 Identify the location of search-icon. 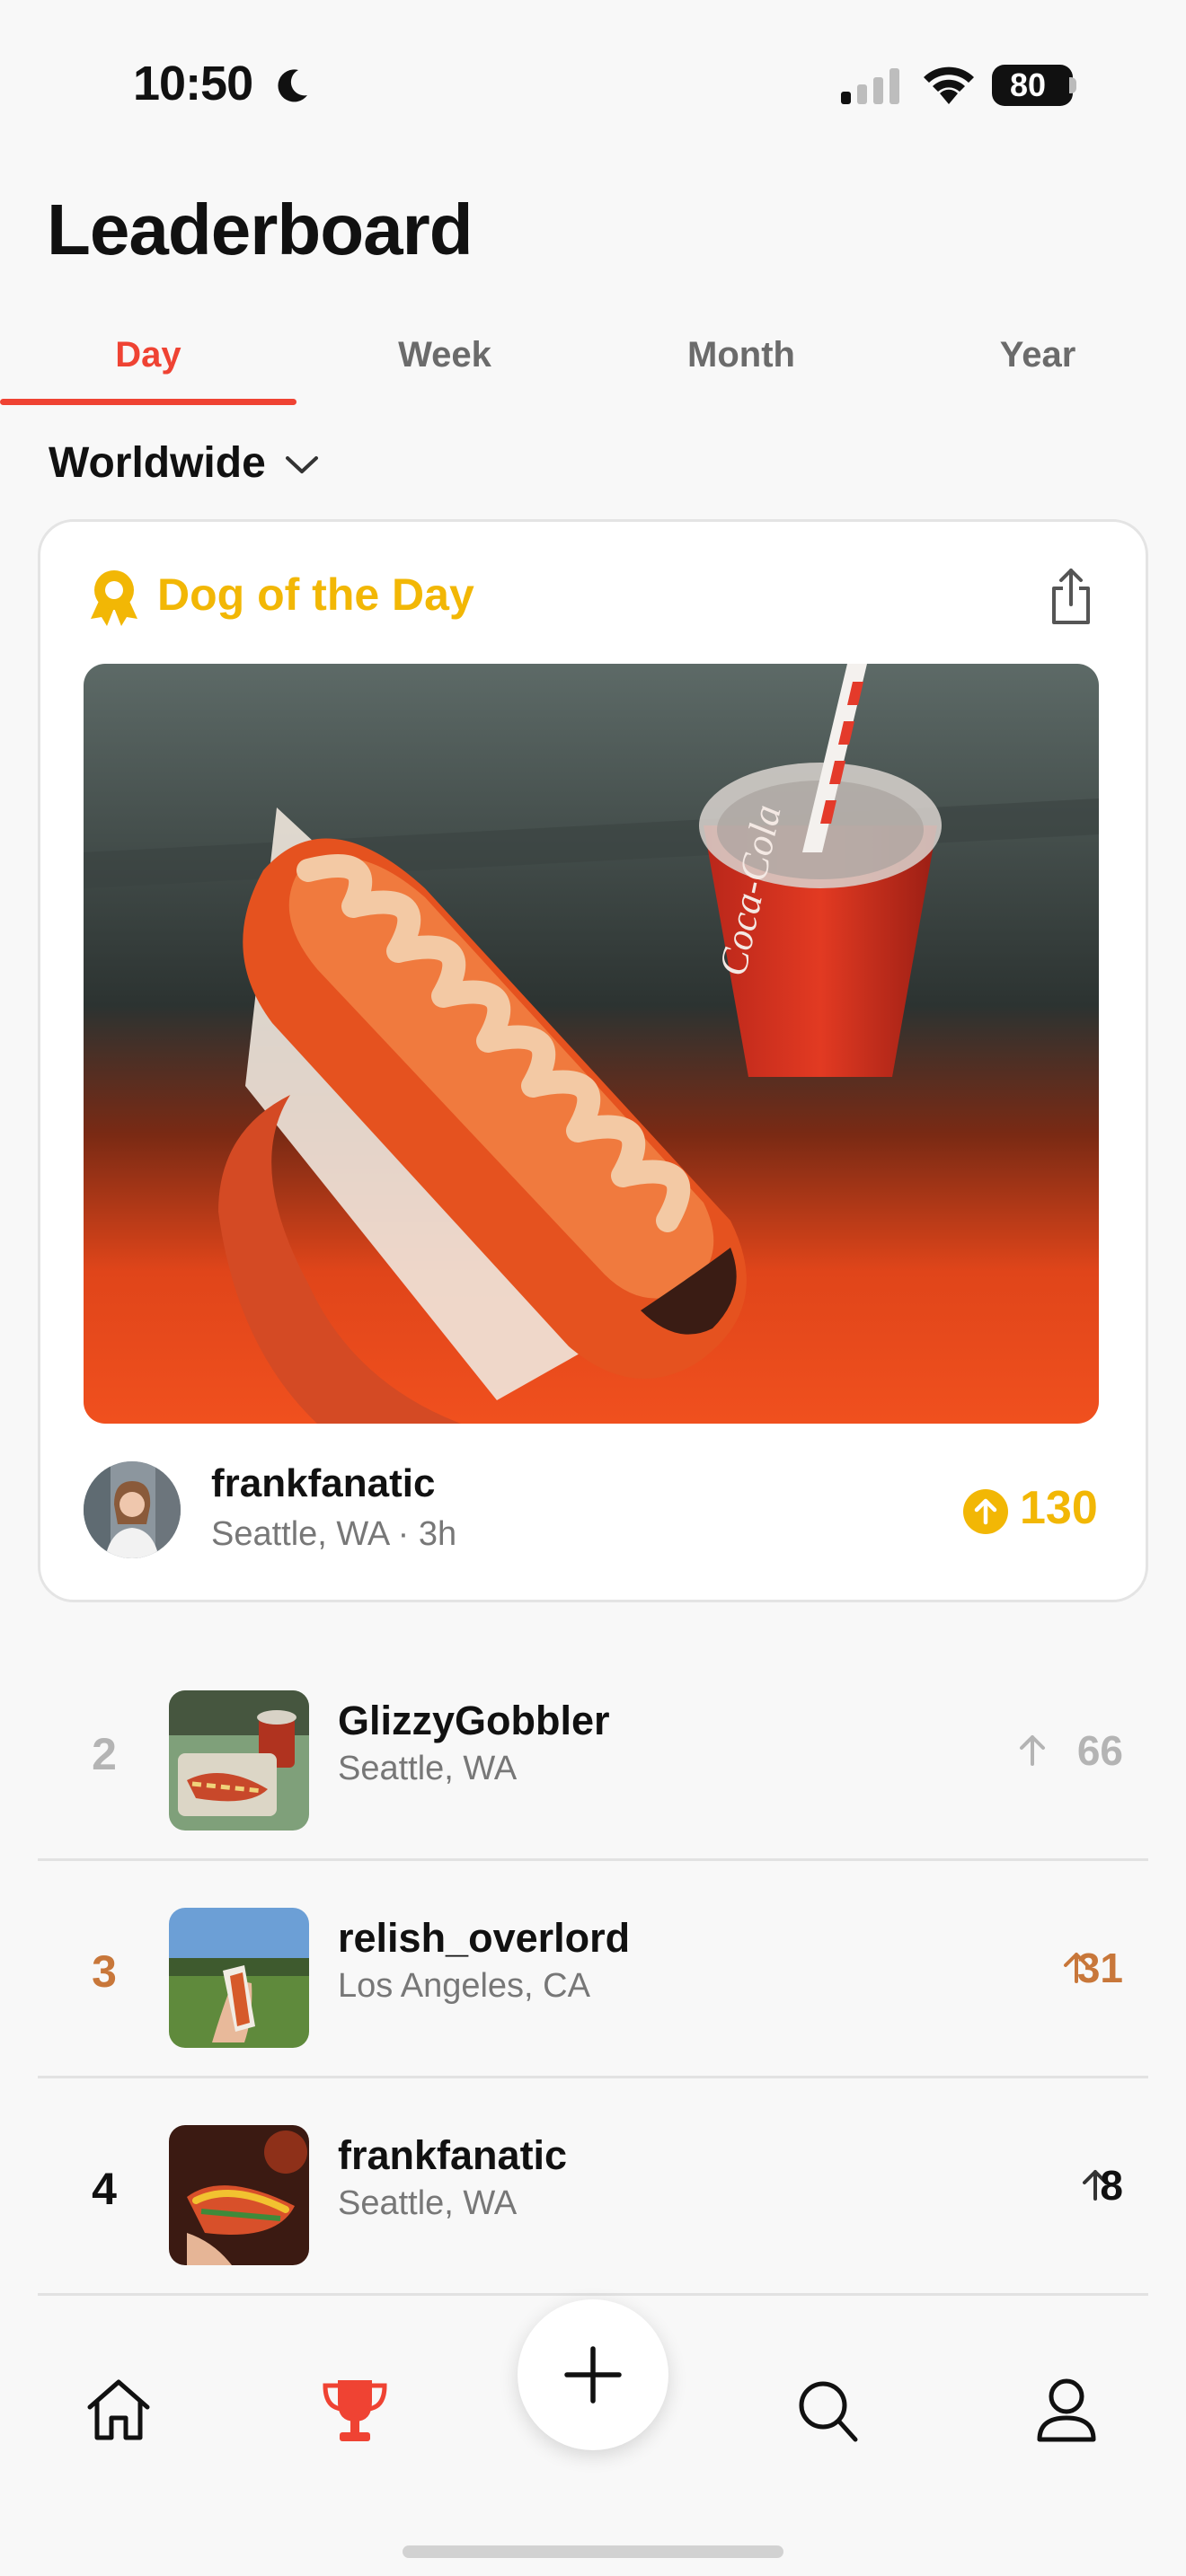
(827, 2410).